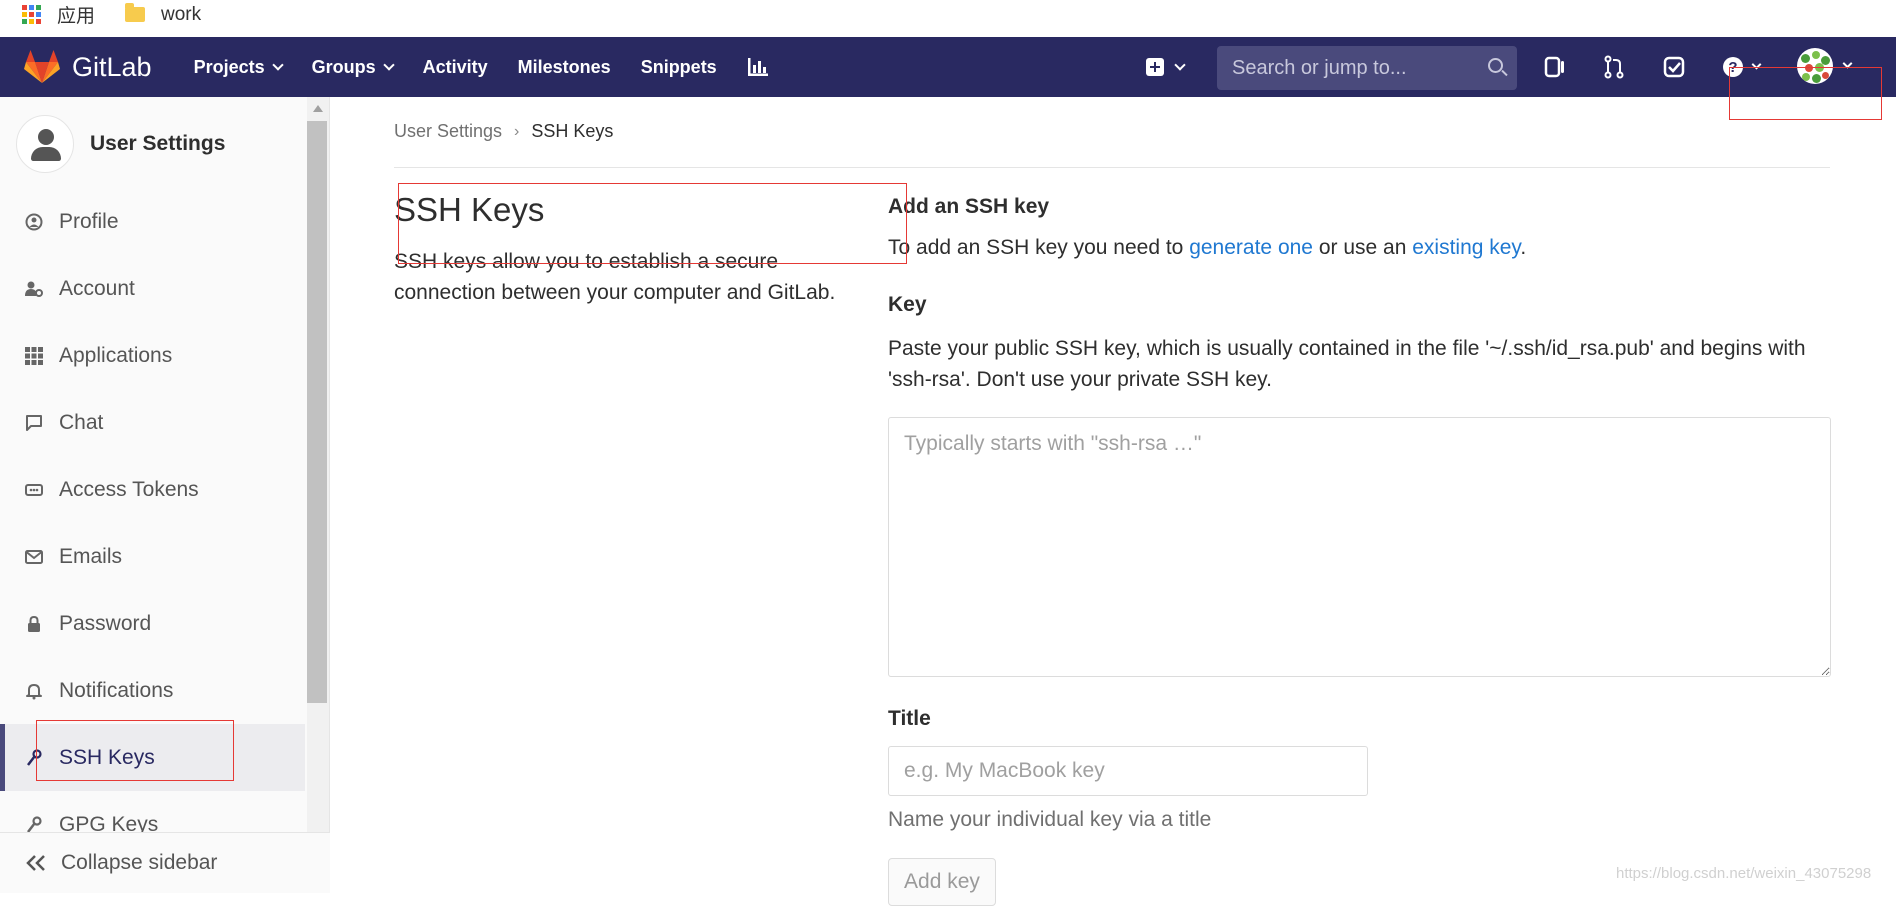 The image size is (1896, 906). What do you see at coordinates (1614, 67) in the screenshot?
I see `merge-requests-icon` at bounding box center [1614, 67].